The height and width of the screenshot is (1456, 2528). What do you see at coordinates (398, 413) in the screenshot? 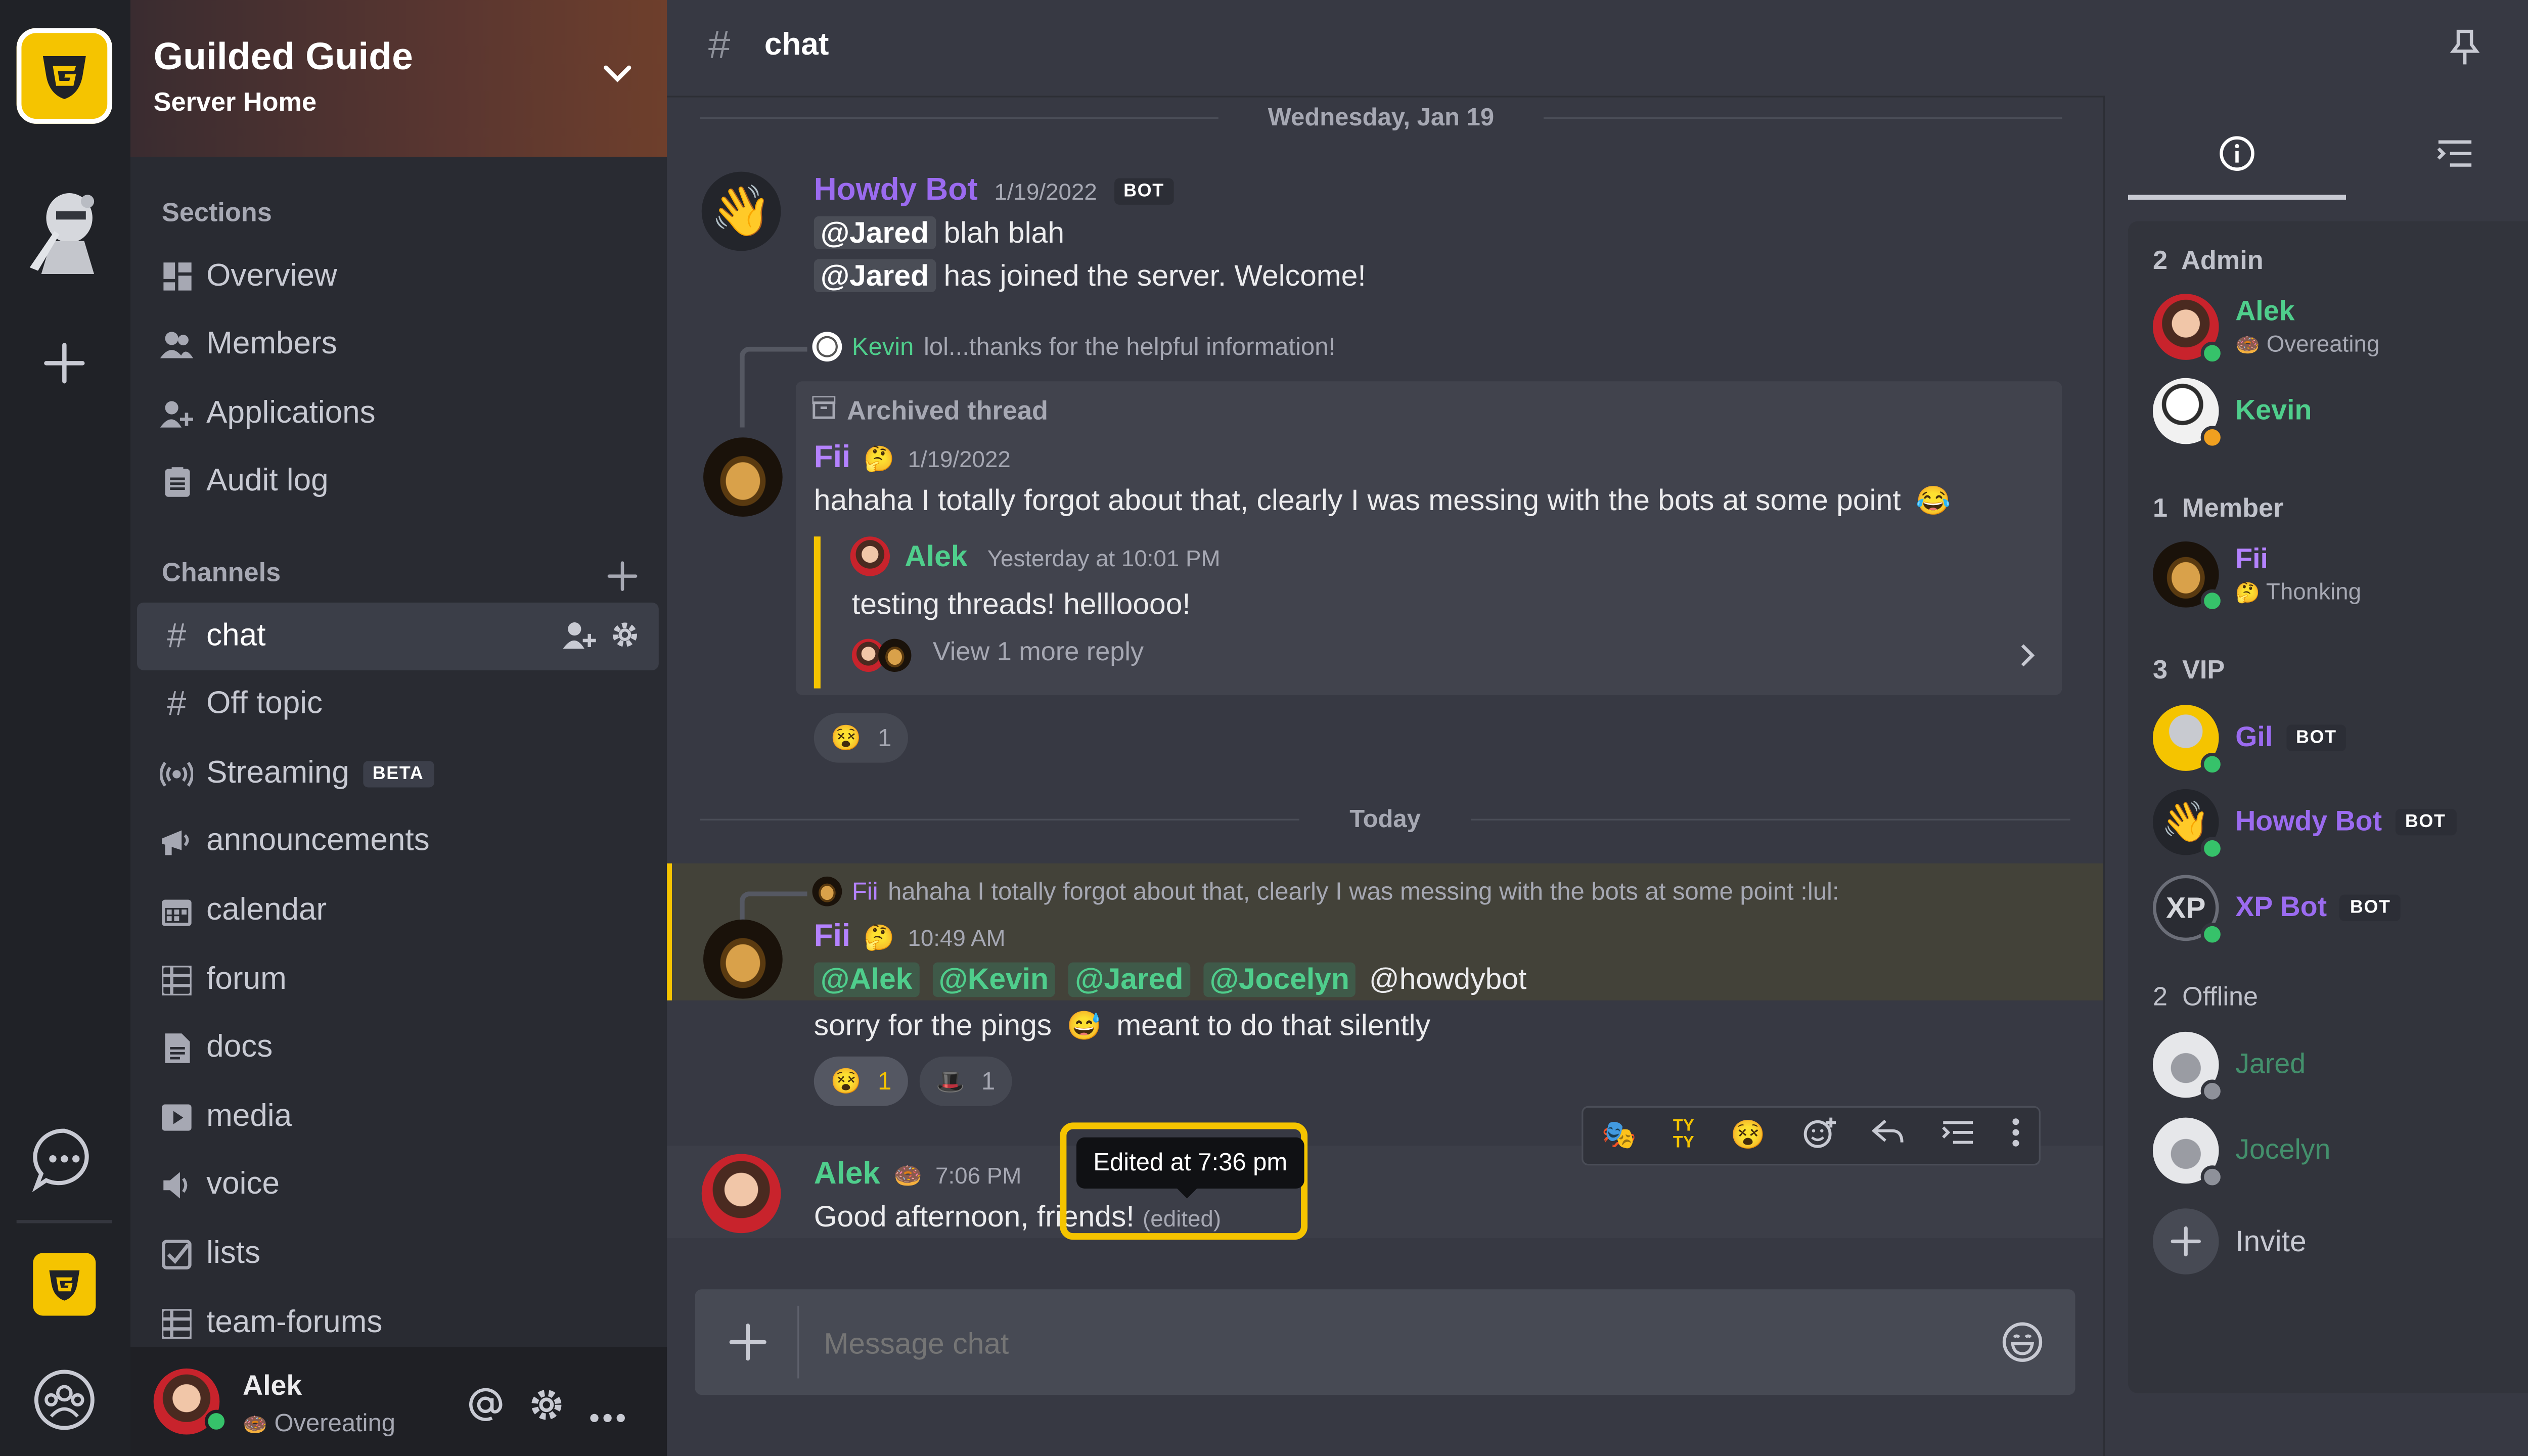
I see `sidebar-item-applications: Applications` at bounding box center [398, 413].